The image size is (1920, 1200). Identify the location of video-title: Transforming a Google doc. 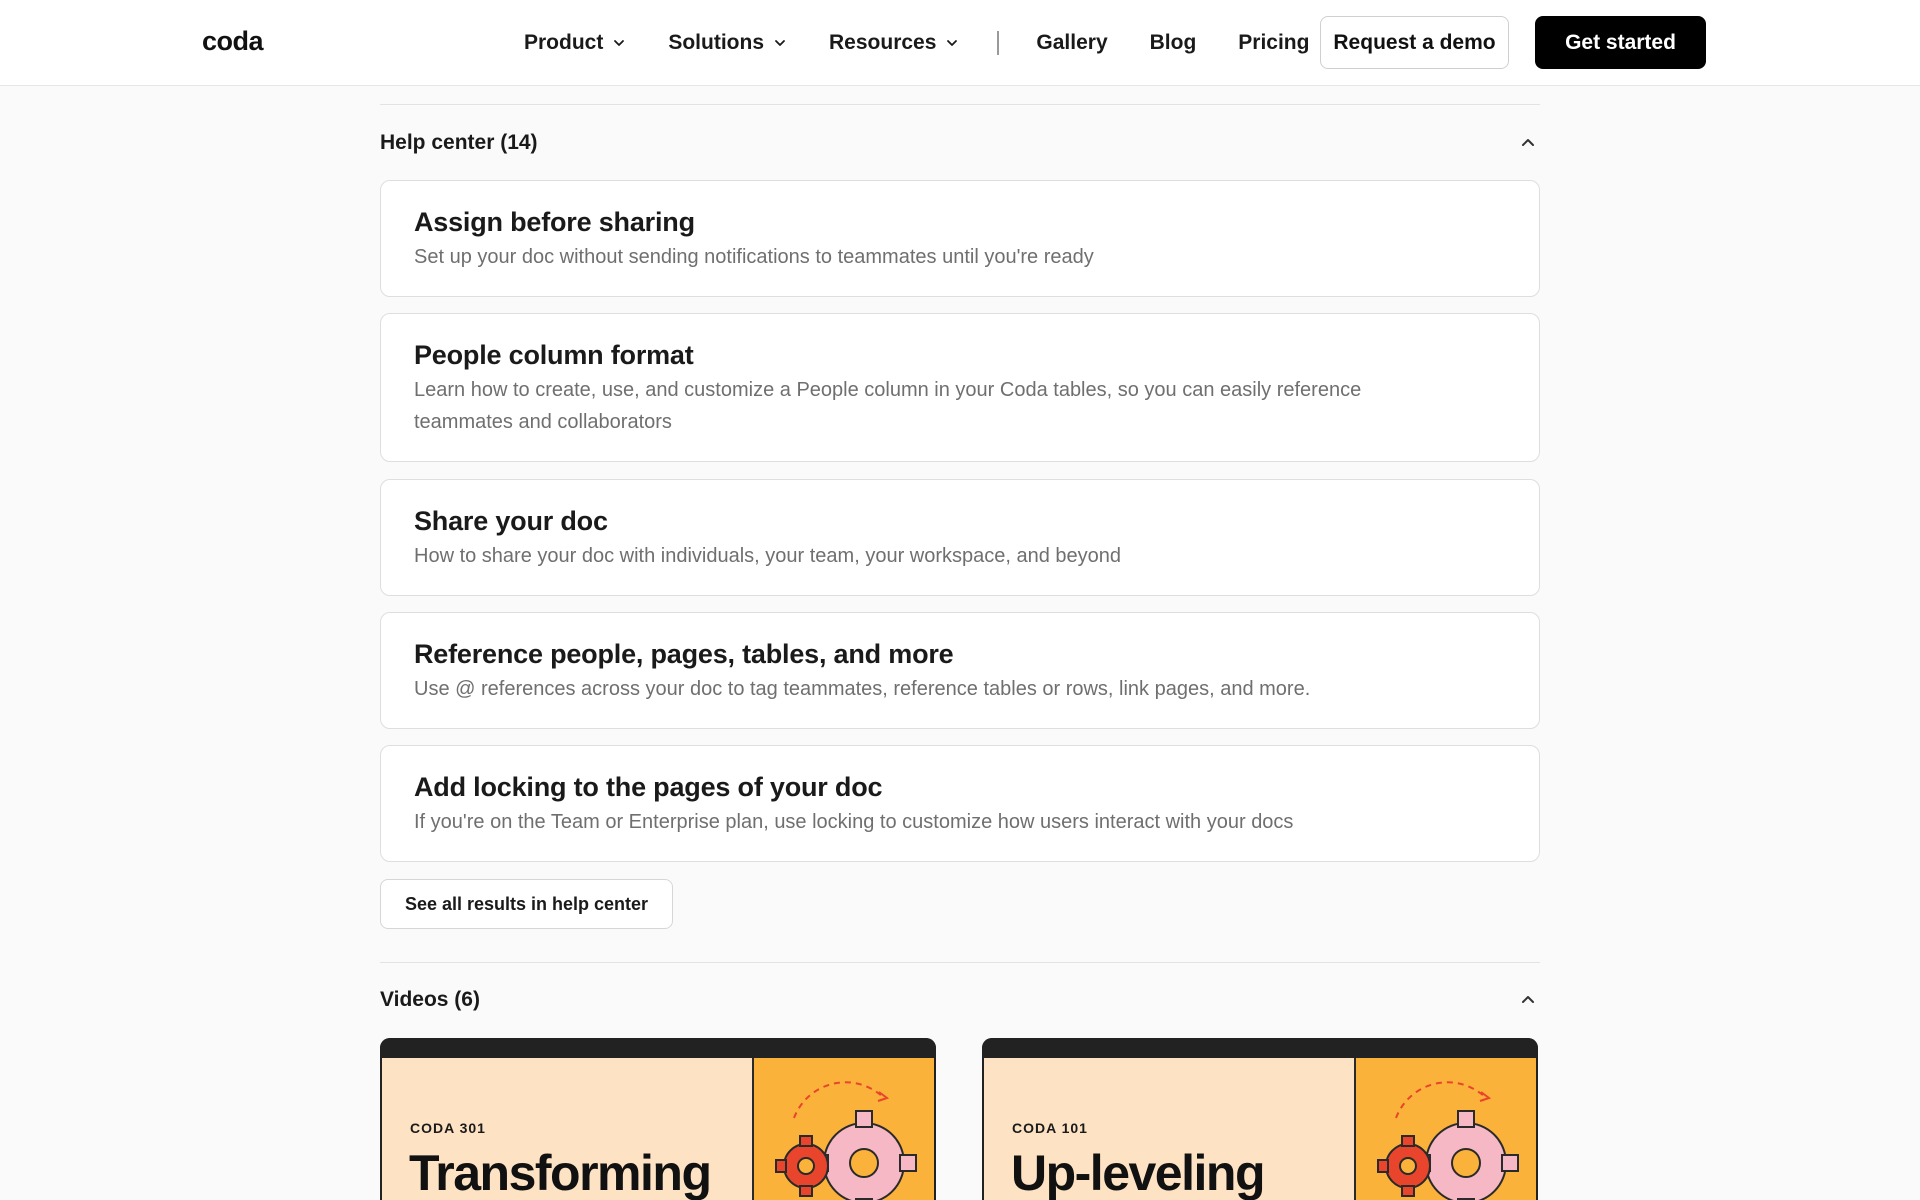
(560, 1172).